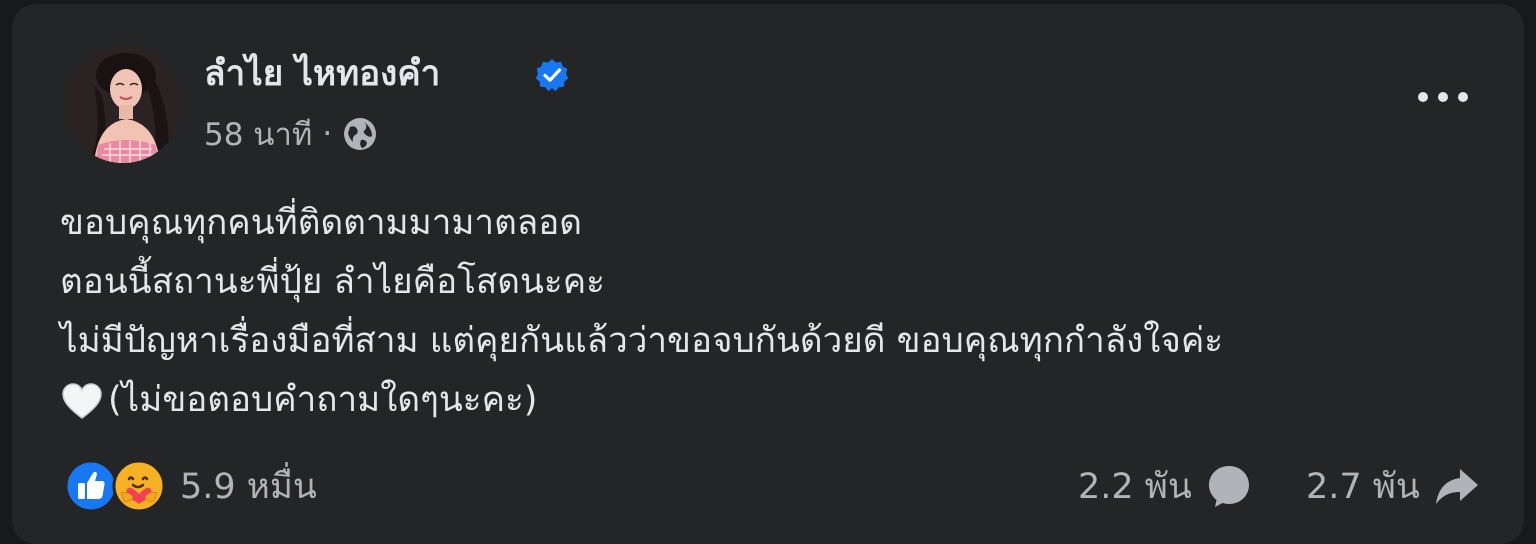 The image size is (1536, 544). I want to click on more-horizontal-icon, so click(1443, 97).